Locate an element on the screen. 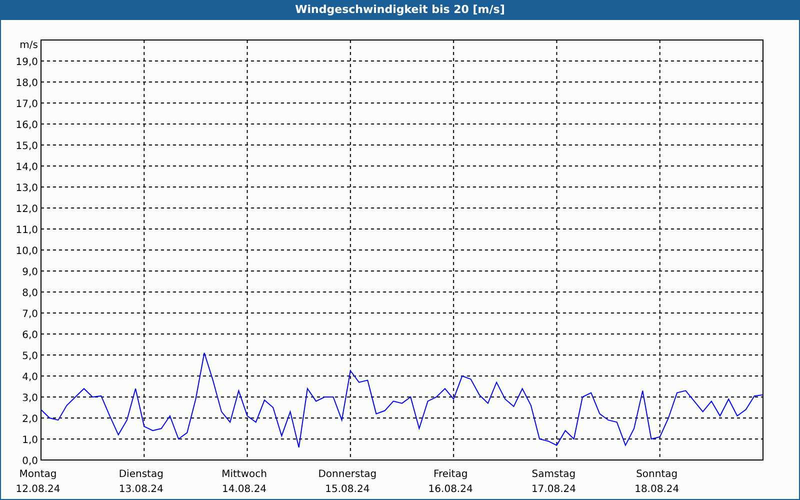 This screenshot has width=800, height=500. x-tick-label: 17.08.24 is located at coordinates (553, 489).